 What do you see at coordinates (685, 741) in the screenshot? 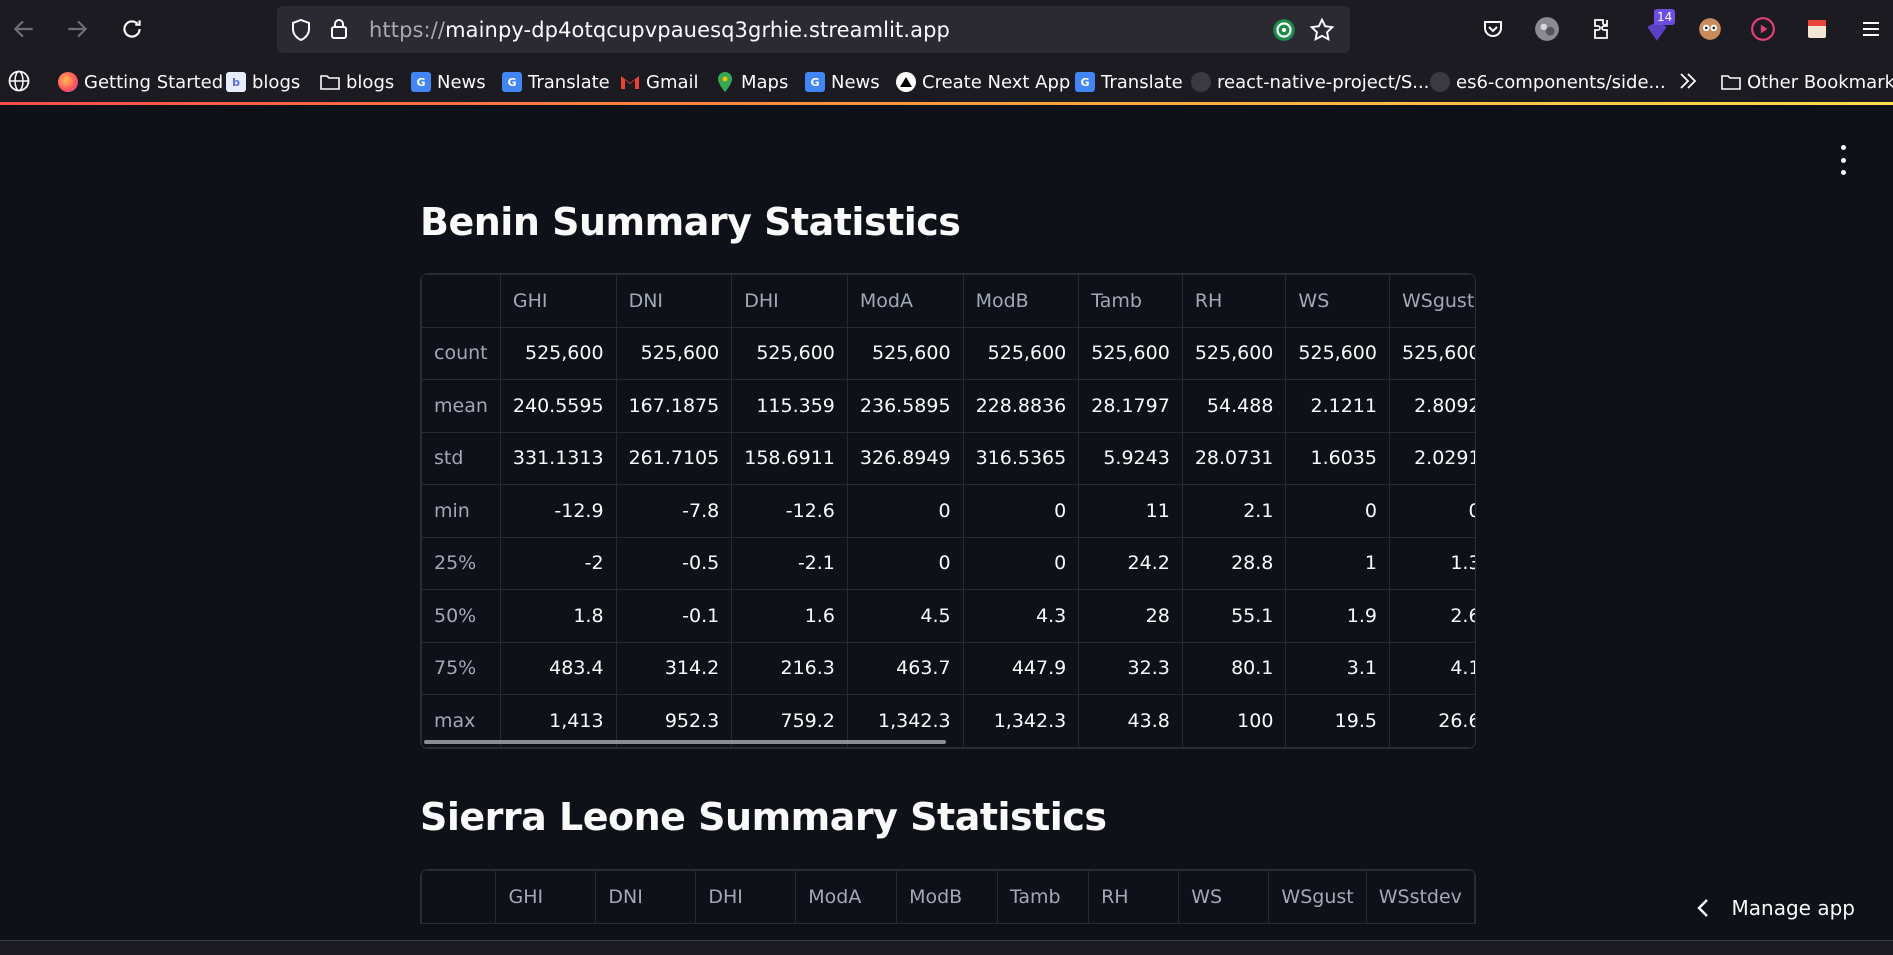
I see `horizontal-scrollbar` at bounding box center [685, 741].